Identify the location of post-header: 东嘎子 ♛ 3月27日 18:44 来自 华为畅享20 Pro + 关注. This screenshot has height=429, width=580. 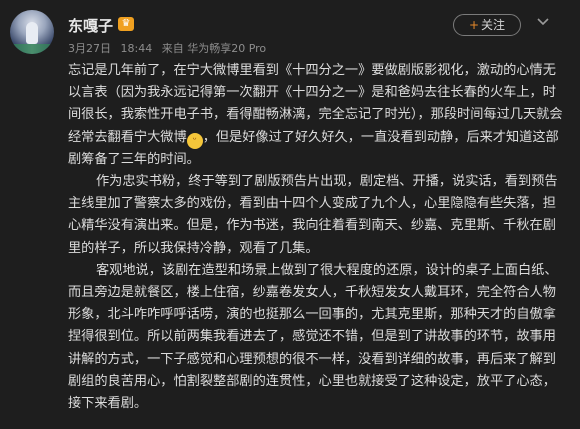
(290, 30).